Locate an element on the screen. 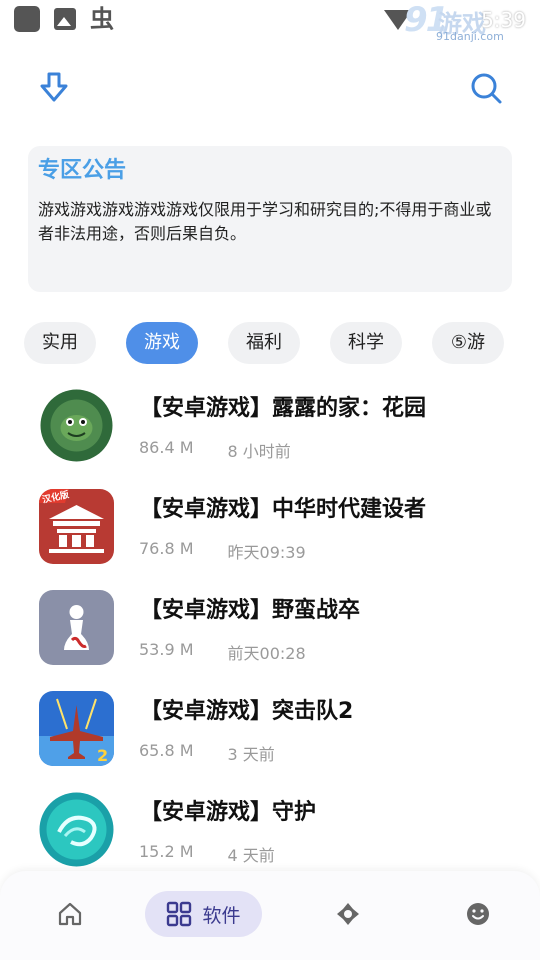  bug-notification-icon: 虫 is located at coordinates (102, 19).